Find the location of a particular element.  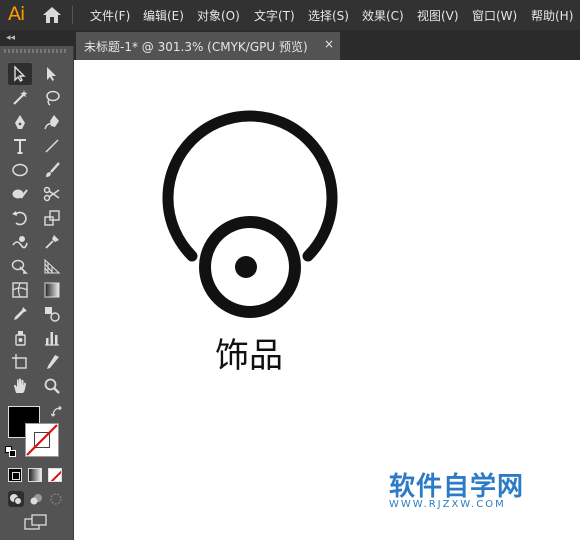

menu-type: 文字(T) is located at coordinates (274, 15).